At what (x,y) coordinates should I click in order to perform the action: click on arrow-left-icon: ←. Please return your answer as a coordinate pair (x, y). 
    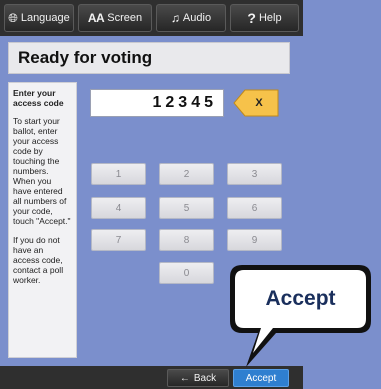
    Looking at the image, I should click on (184, 378).